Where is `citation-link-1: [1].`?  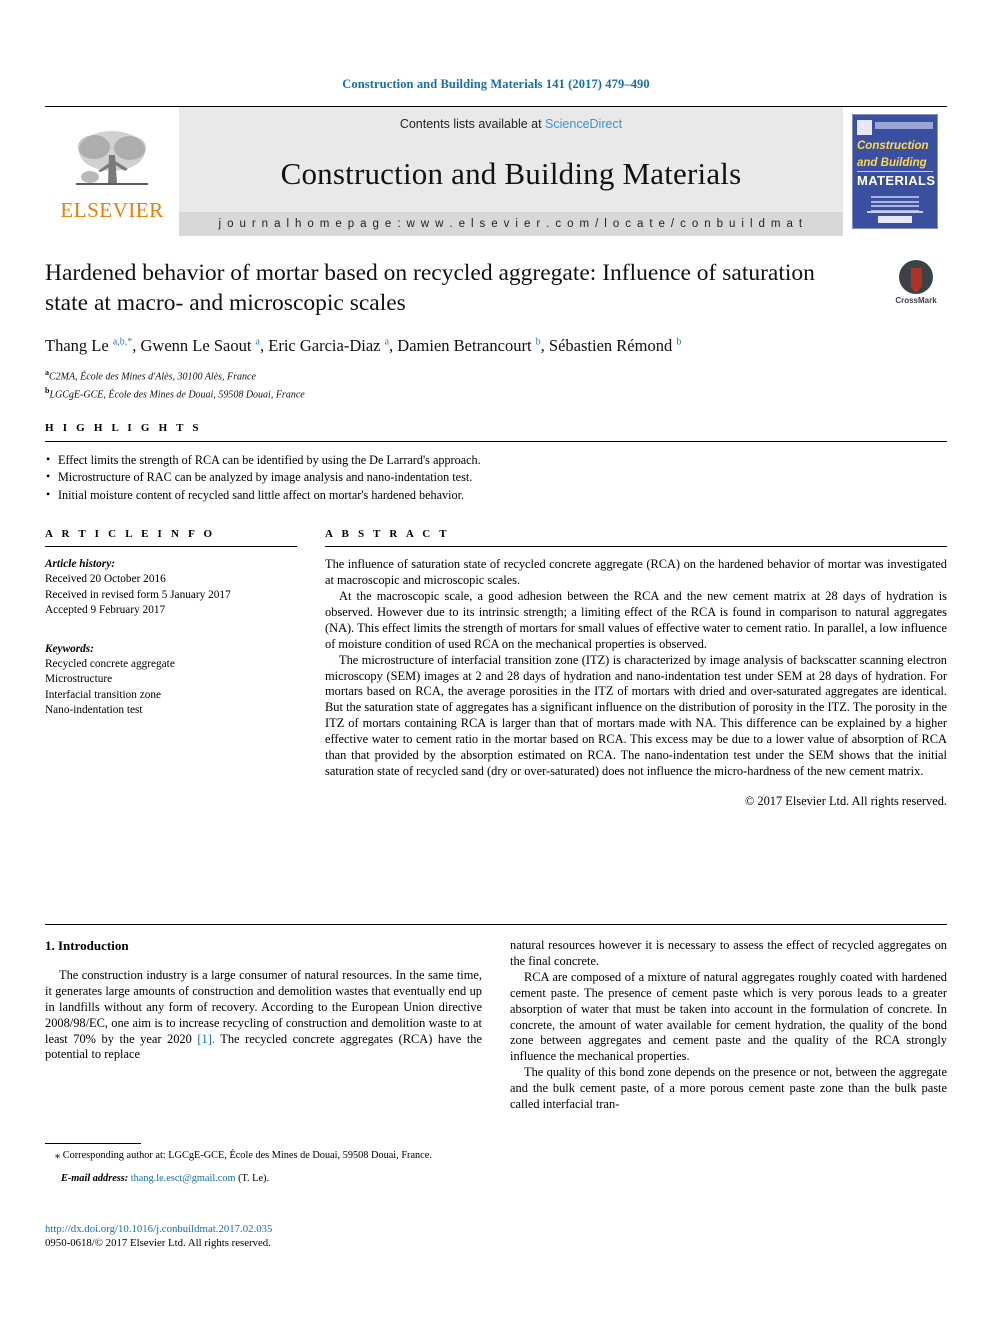
citation-link-1: [1]. is located at coordinates (206, 1039).